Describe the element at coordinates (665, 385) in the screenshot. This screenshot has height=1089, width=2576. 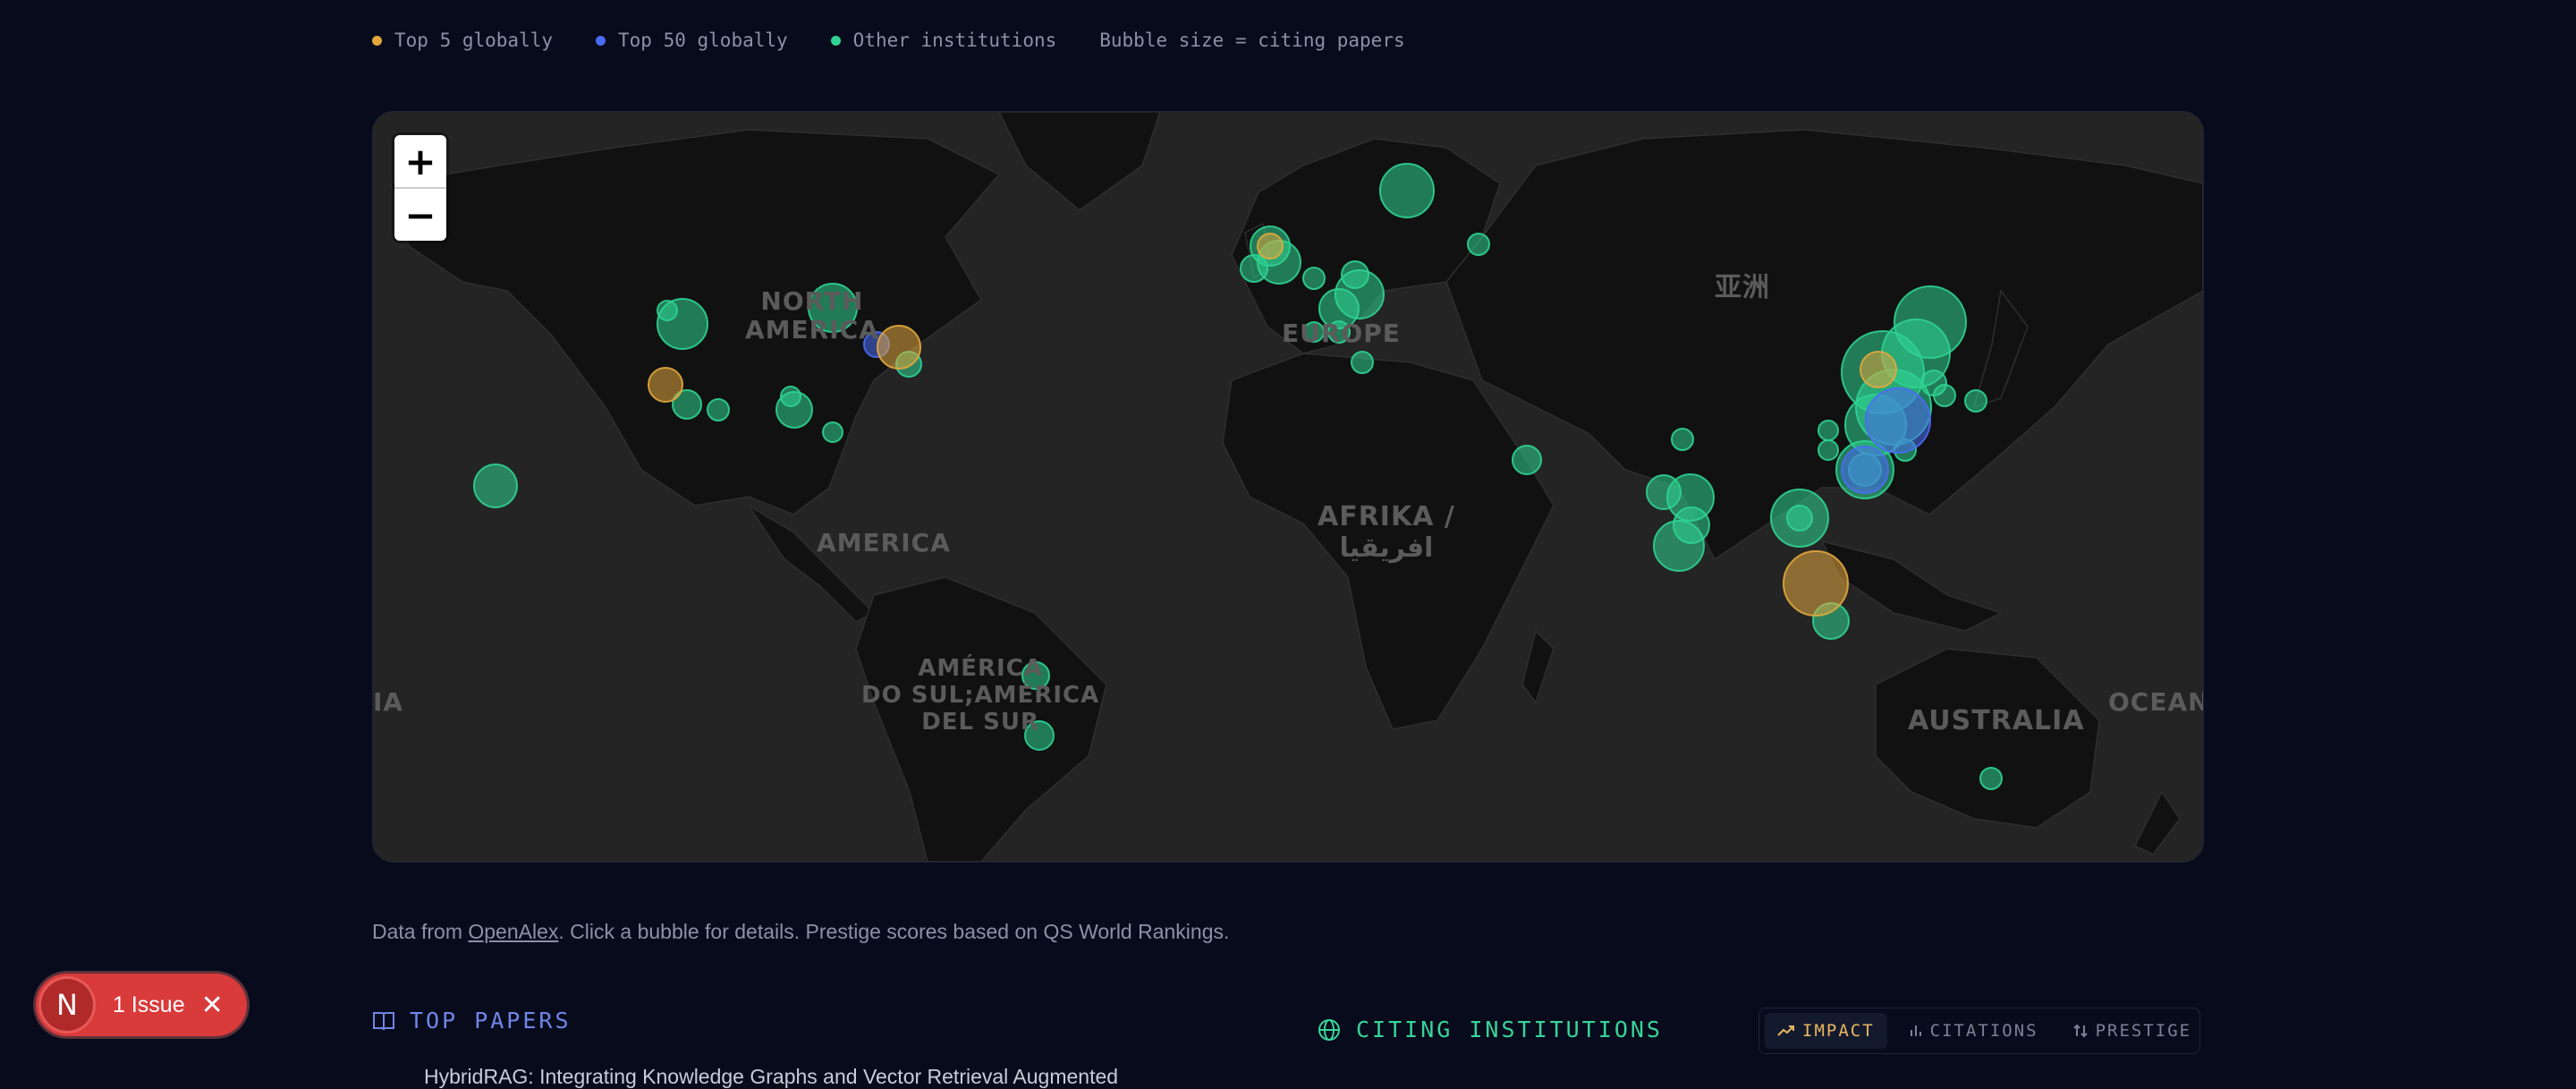
I see `bubble-stanford` at that location.